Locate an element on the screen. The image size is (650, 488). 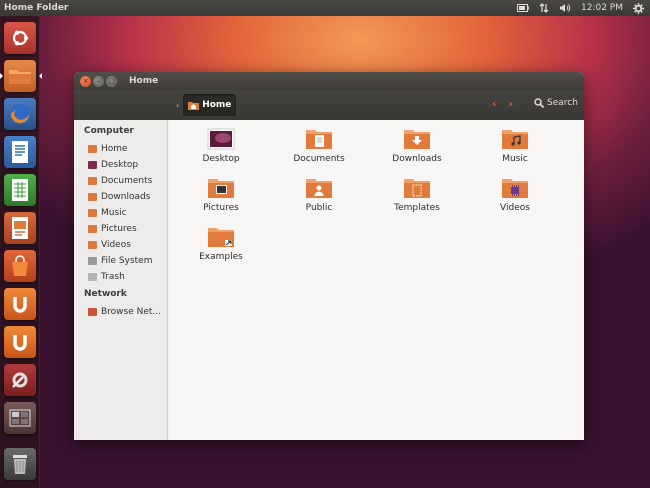
launcher-impress is located at coordinates (20, 228).